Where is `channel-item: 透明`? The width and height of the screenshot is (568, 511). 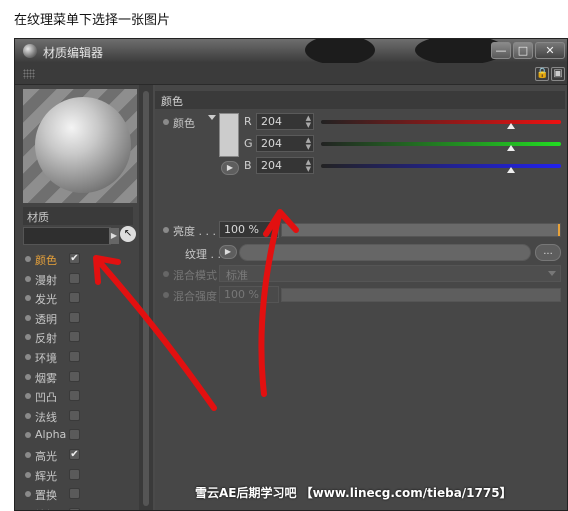 channel-item: 透明 is located at coordinates (81, 318).